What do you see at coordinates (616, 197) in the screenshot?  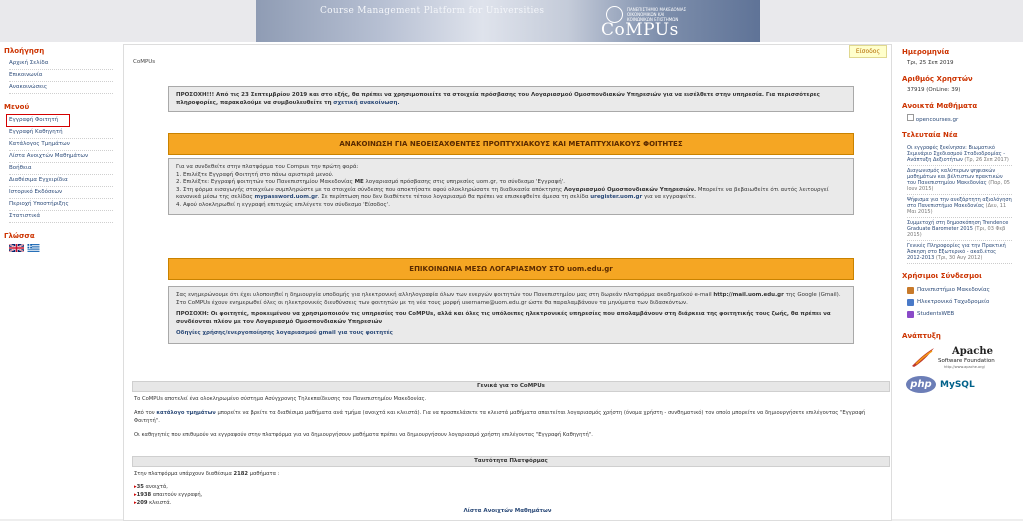 I see `uregister-link: uregister.uom.gr` at bounding box center [616, 197].